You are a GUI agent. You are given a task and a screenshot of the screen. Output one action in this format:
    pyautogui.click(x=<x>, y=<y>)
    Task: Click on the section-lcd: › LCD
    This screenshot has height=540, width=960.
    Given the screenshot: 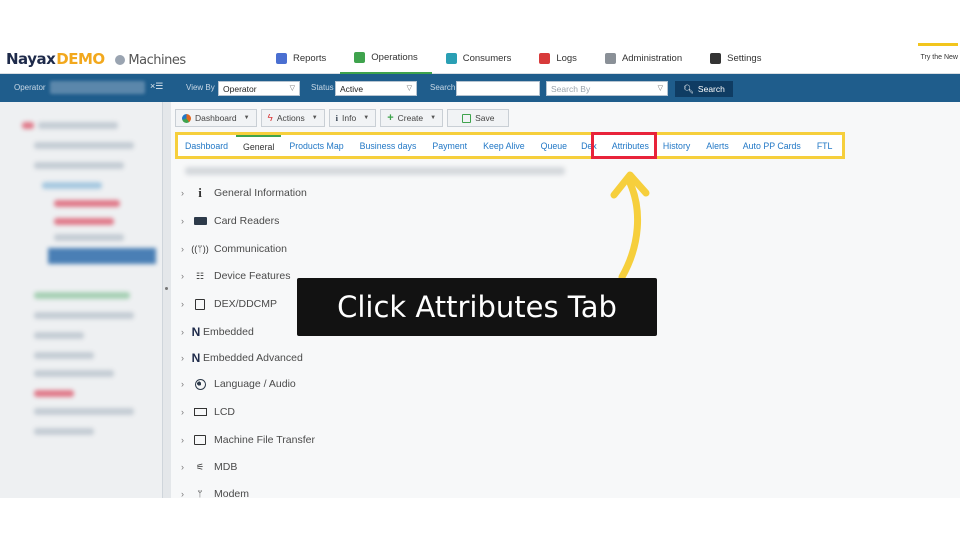 What is the action you would take?
    pyautogui.click(x=208, y=412)
    